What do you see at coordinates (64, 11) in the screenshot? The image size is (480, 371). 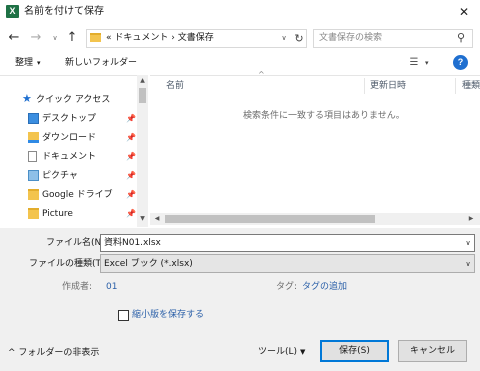 I see `window-title: 名前を付けて保存` at bounding box center [64, 11].